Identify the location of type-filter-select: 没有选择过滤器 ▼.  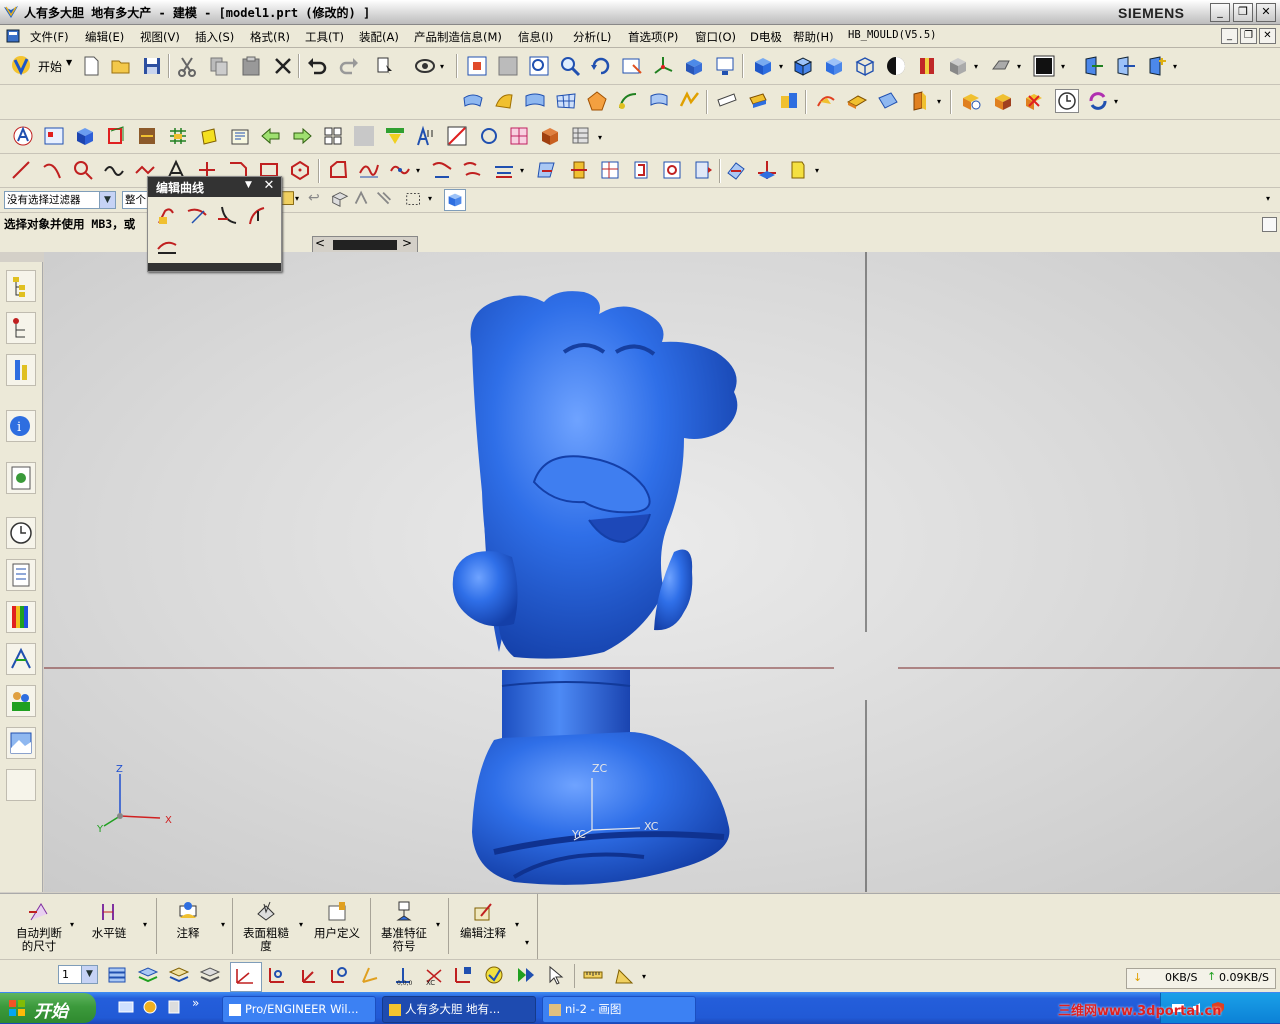
(60, 200).